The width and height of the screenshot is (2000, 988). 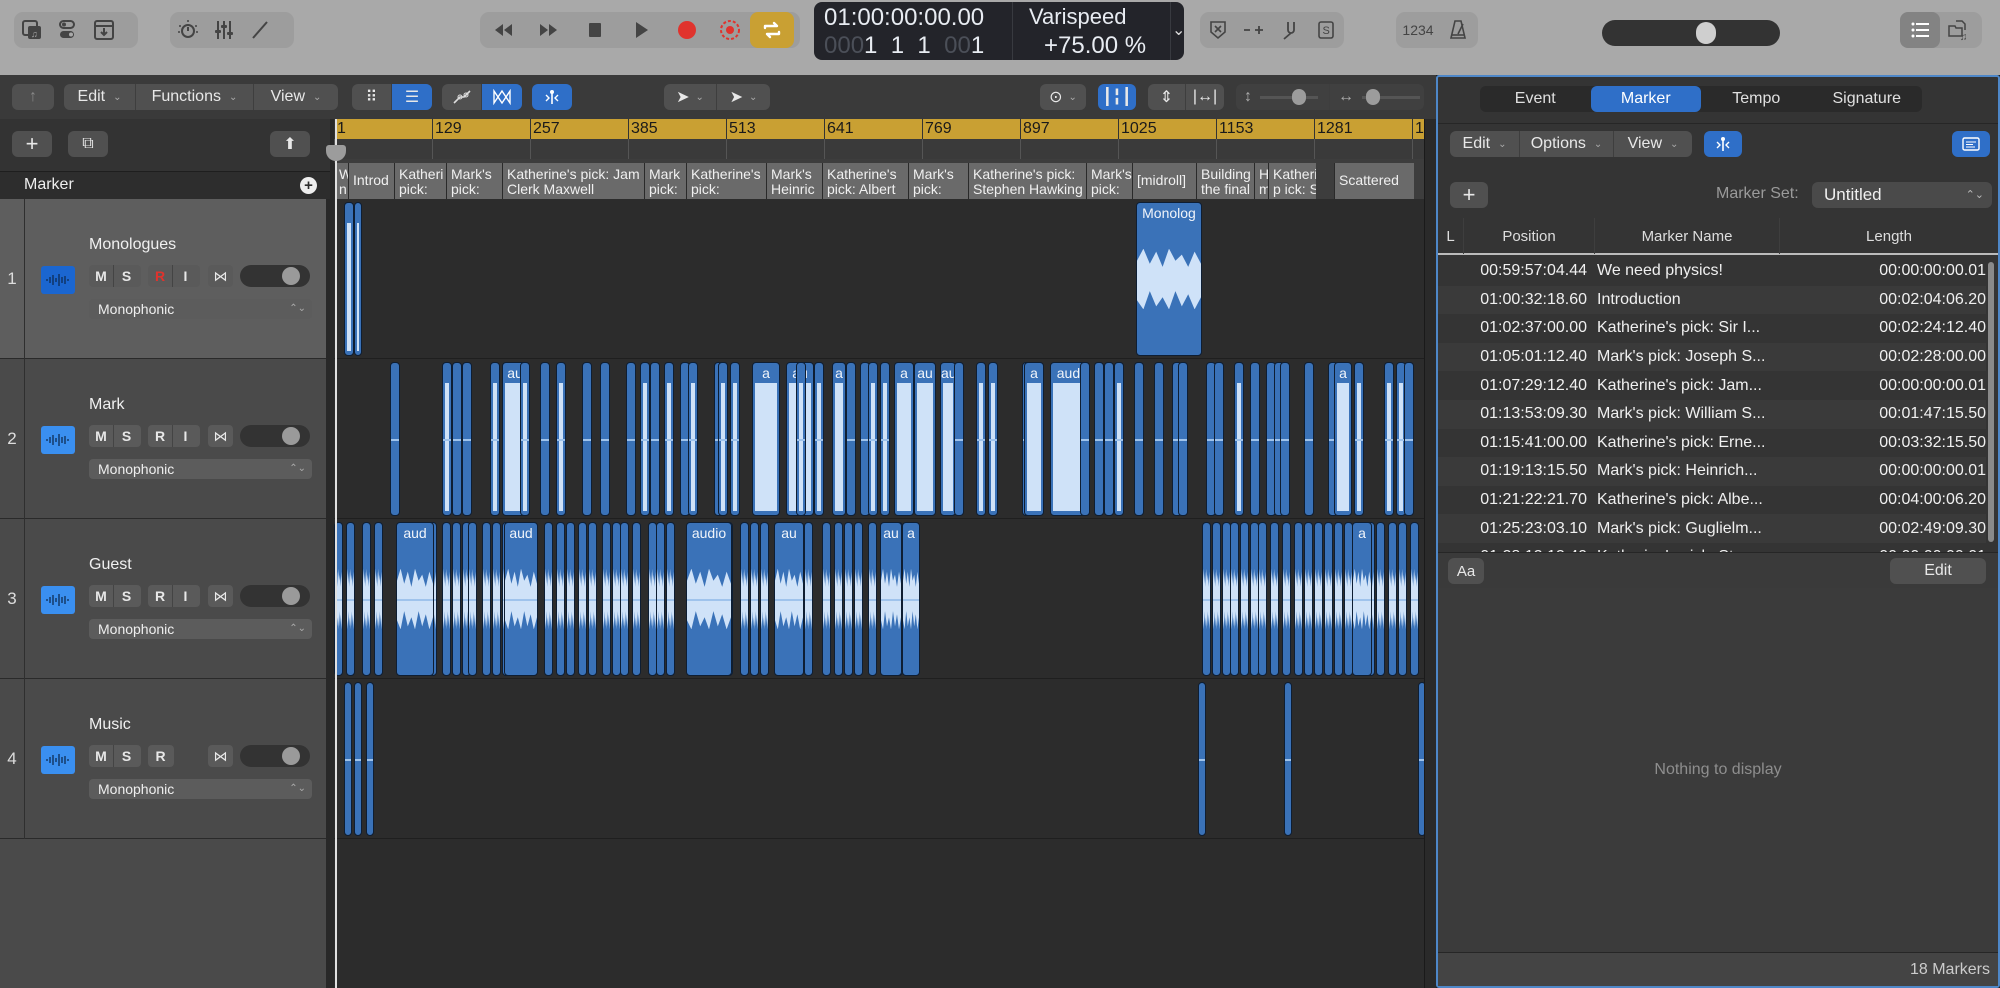 What do you see at coordinates (687, 30) in the screenshot?
I see `record-icon` at bounding box center [687, 30].